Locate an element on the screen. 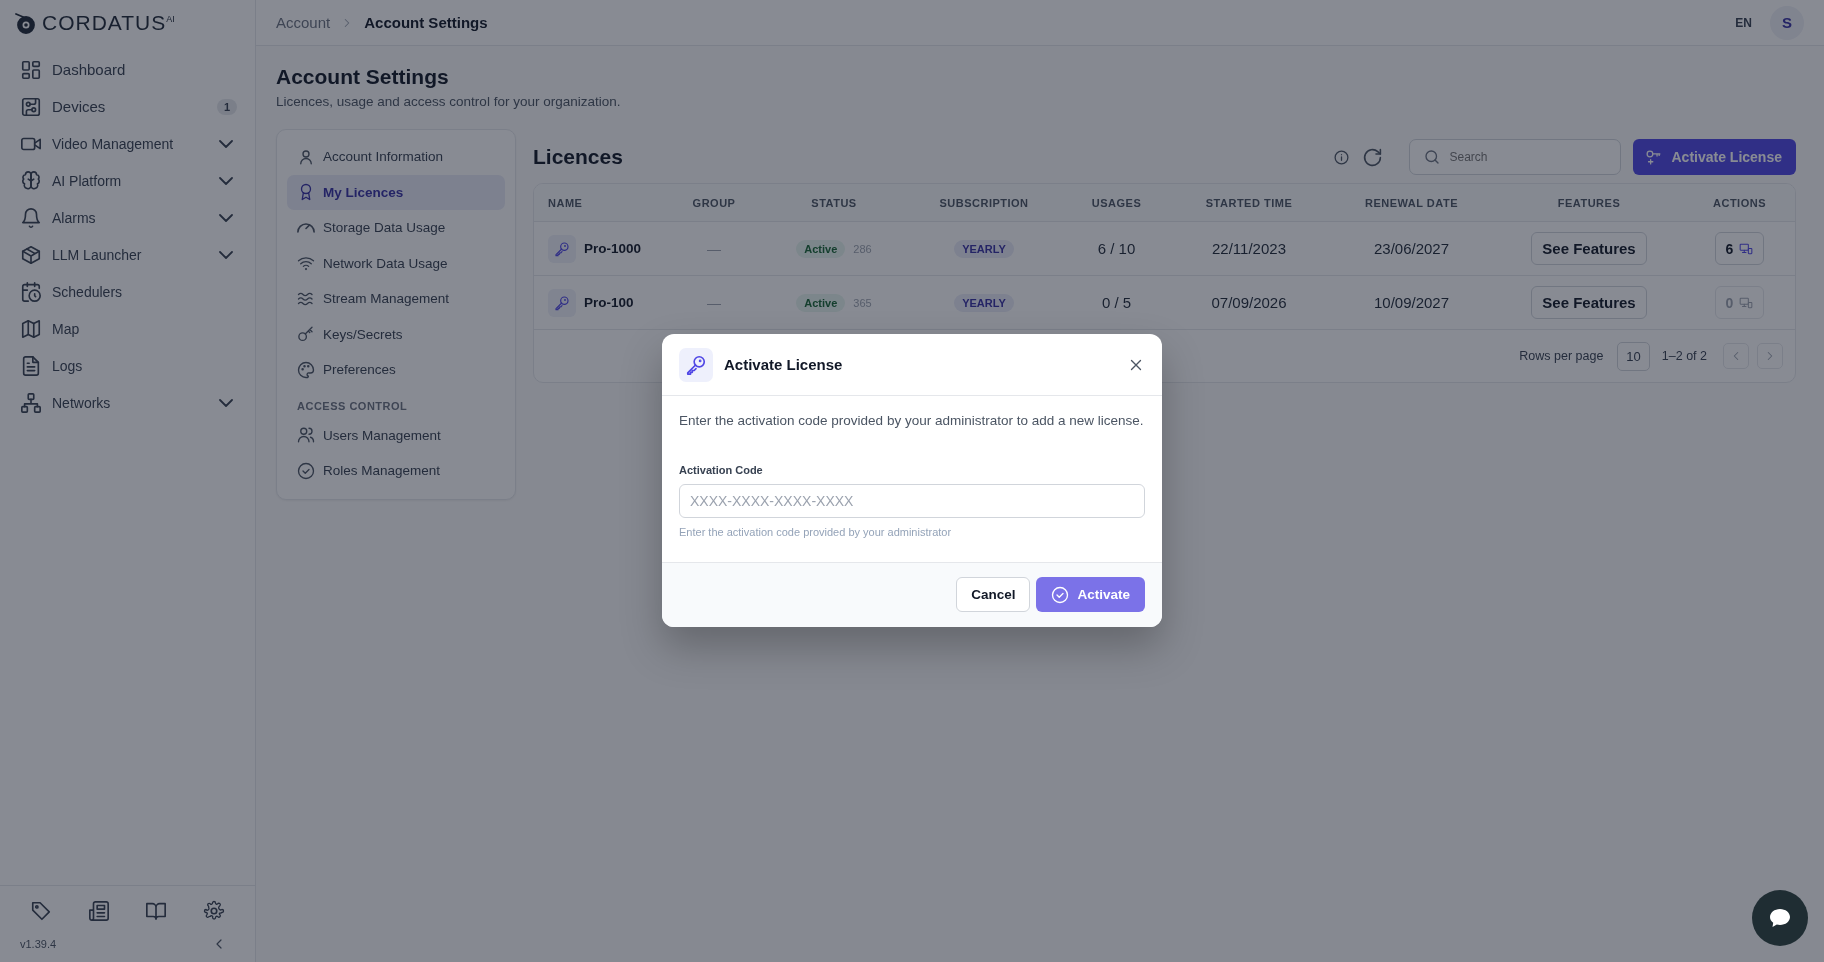  search-icon is located at coordinates (1431, 157).